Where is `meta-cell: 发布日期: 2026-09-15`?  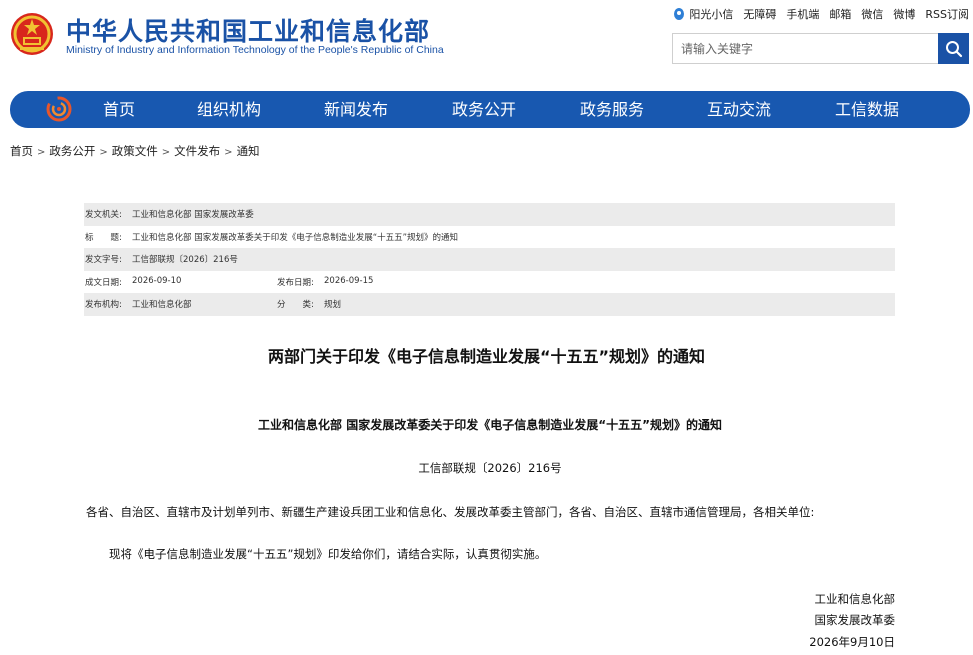 meta-cell: 发布日期: 2026-09-15 is located at coordinates (325, 282).